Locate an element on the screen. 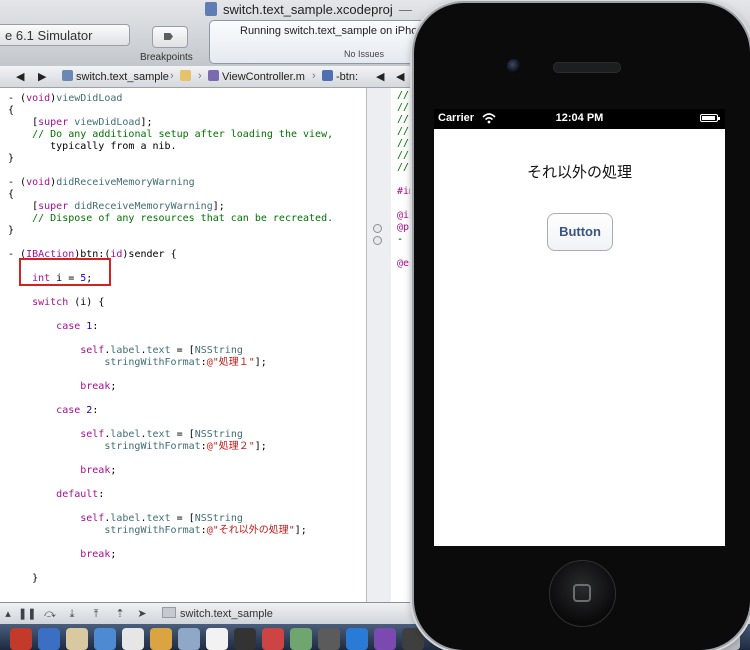 The height and width of the screenshot is (650, 750). battery-icon is located at coordinates (710, 118).